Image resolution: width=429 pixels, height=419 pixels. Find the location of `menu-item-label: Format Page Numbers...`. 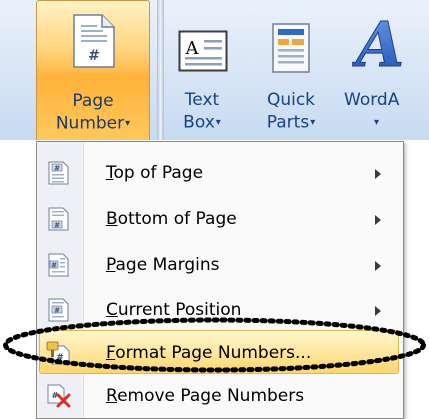

menu-item-label: Format Page Numbers... is located at coordinates (209, 353).